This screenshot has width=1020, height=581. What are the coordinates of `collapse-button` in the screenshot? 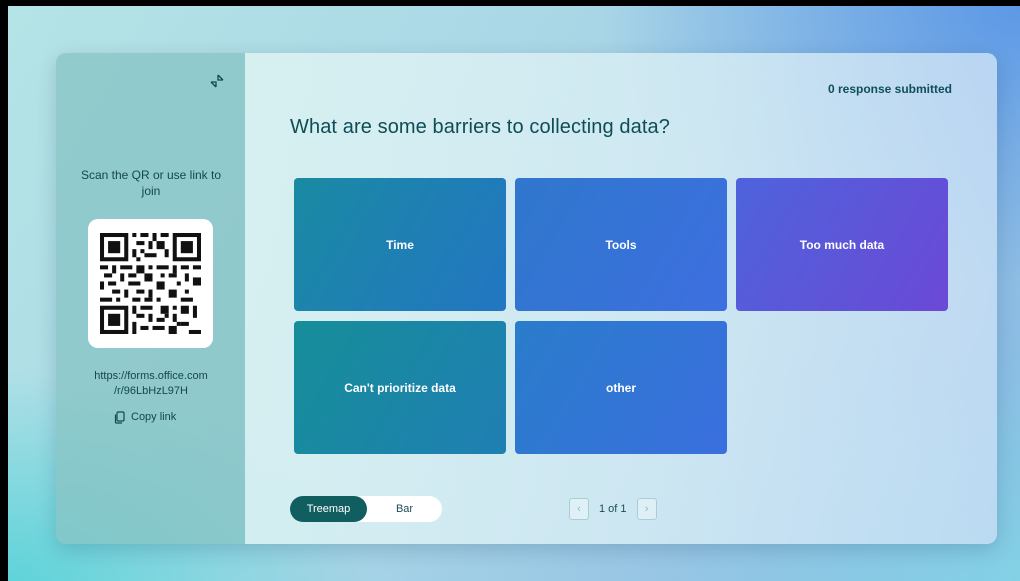 It's located at (217, 81).